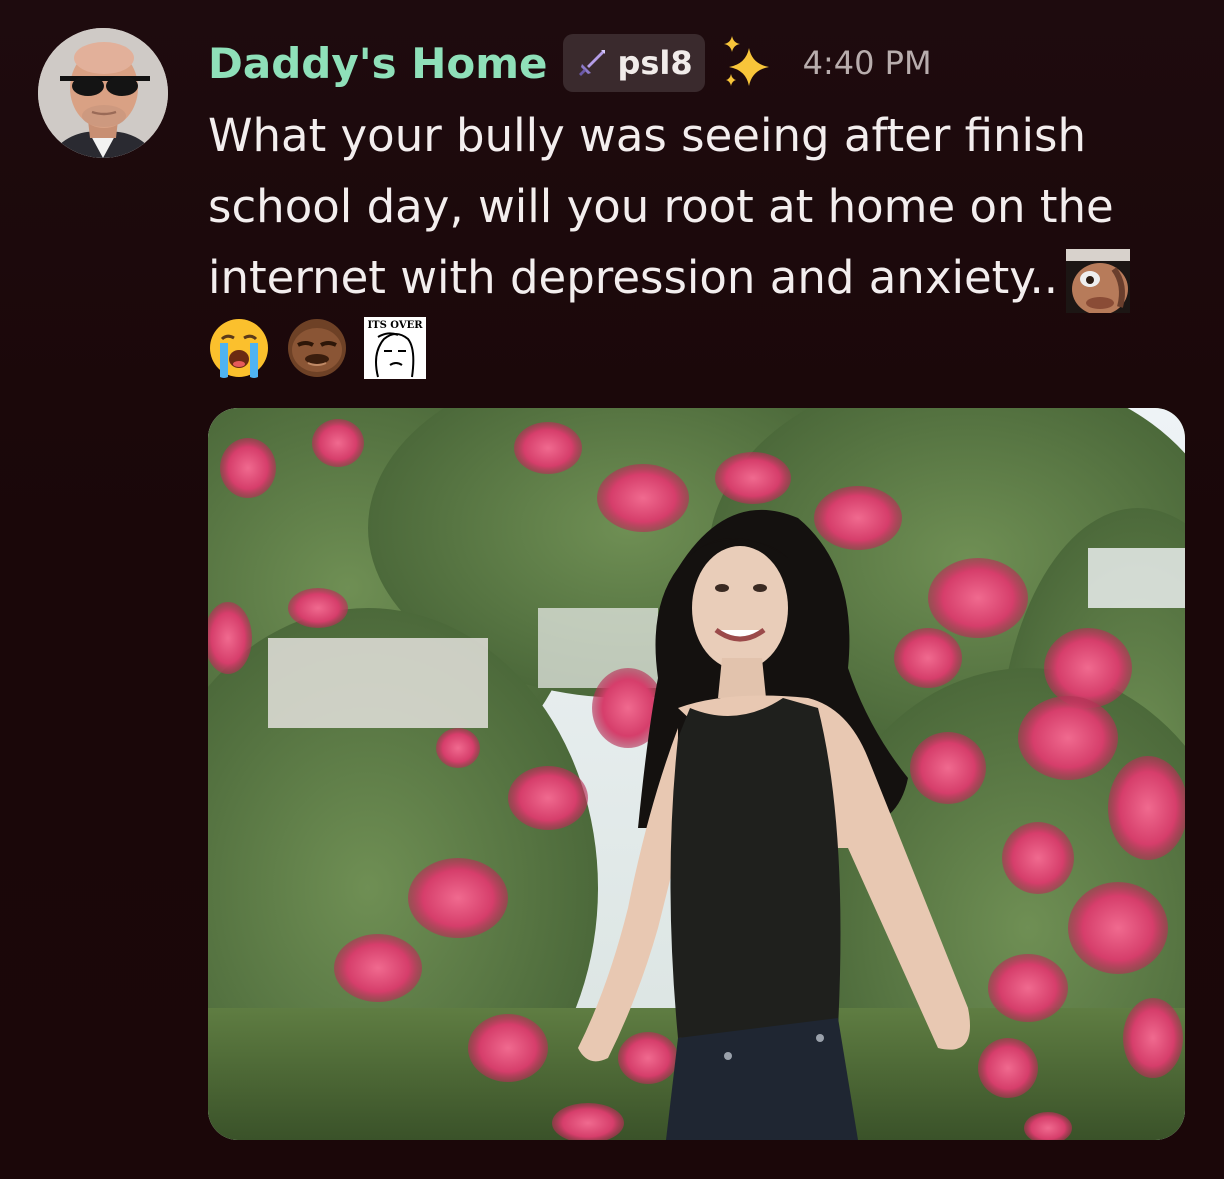 This screenshot has height=1179, width=1224. What do you see at coordinates (592, 63) in the screenshot?
I see `sword-icon` at bounding box center [592, 63].